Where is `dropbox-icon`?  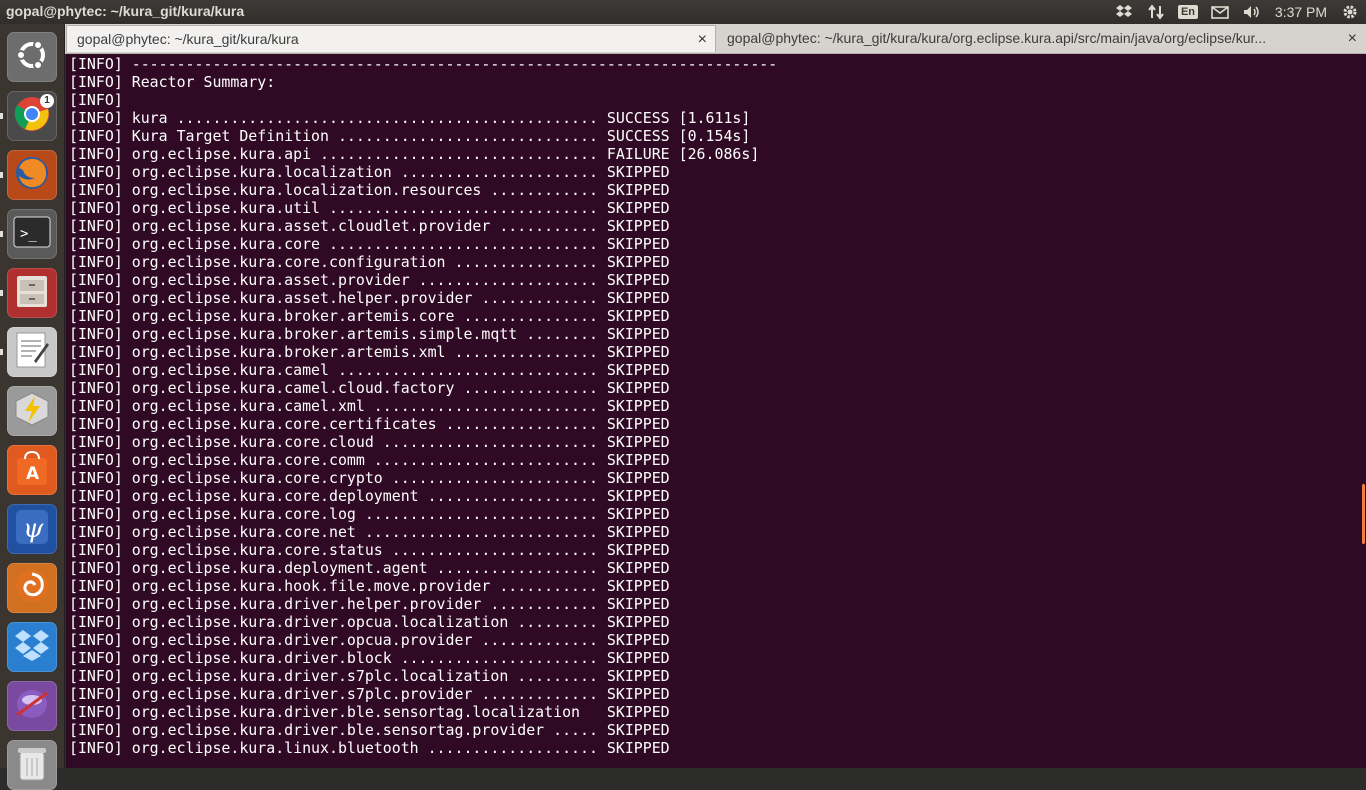
dropbox-icon is located at coordinates (32, 647).